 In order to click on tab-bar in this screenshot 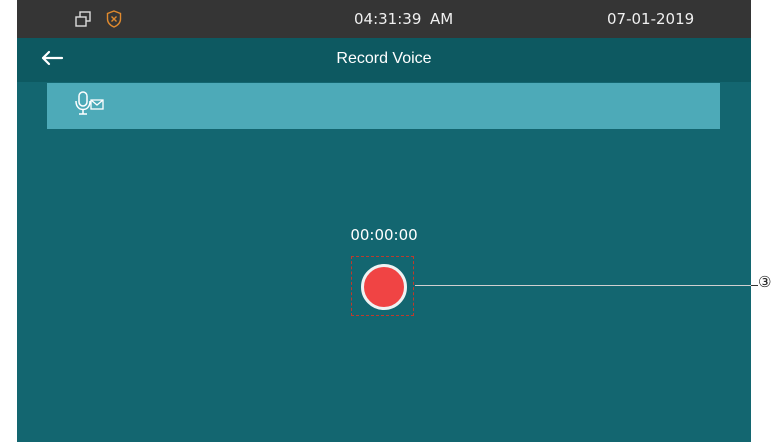, I will do `click(383, 106)`.